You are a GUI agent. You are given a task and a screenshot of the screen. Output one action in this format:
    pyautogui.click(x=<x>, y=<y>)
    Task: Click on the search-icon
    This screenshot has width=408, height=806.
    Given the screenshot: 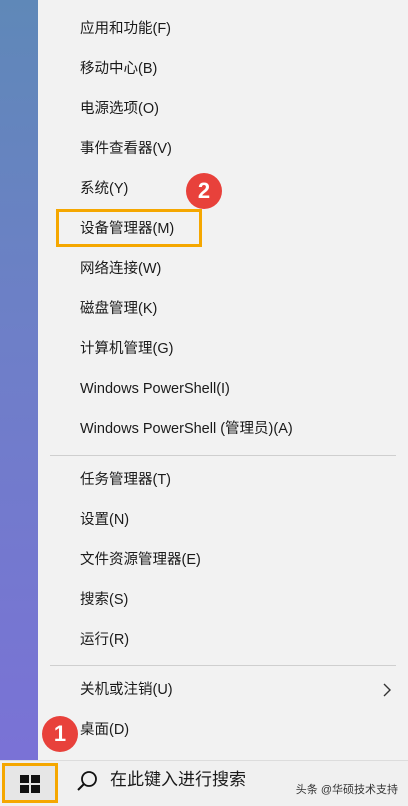 What is the action you would take?
    pyautogui.click(x=87, y=781)
    